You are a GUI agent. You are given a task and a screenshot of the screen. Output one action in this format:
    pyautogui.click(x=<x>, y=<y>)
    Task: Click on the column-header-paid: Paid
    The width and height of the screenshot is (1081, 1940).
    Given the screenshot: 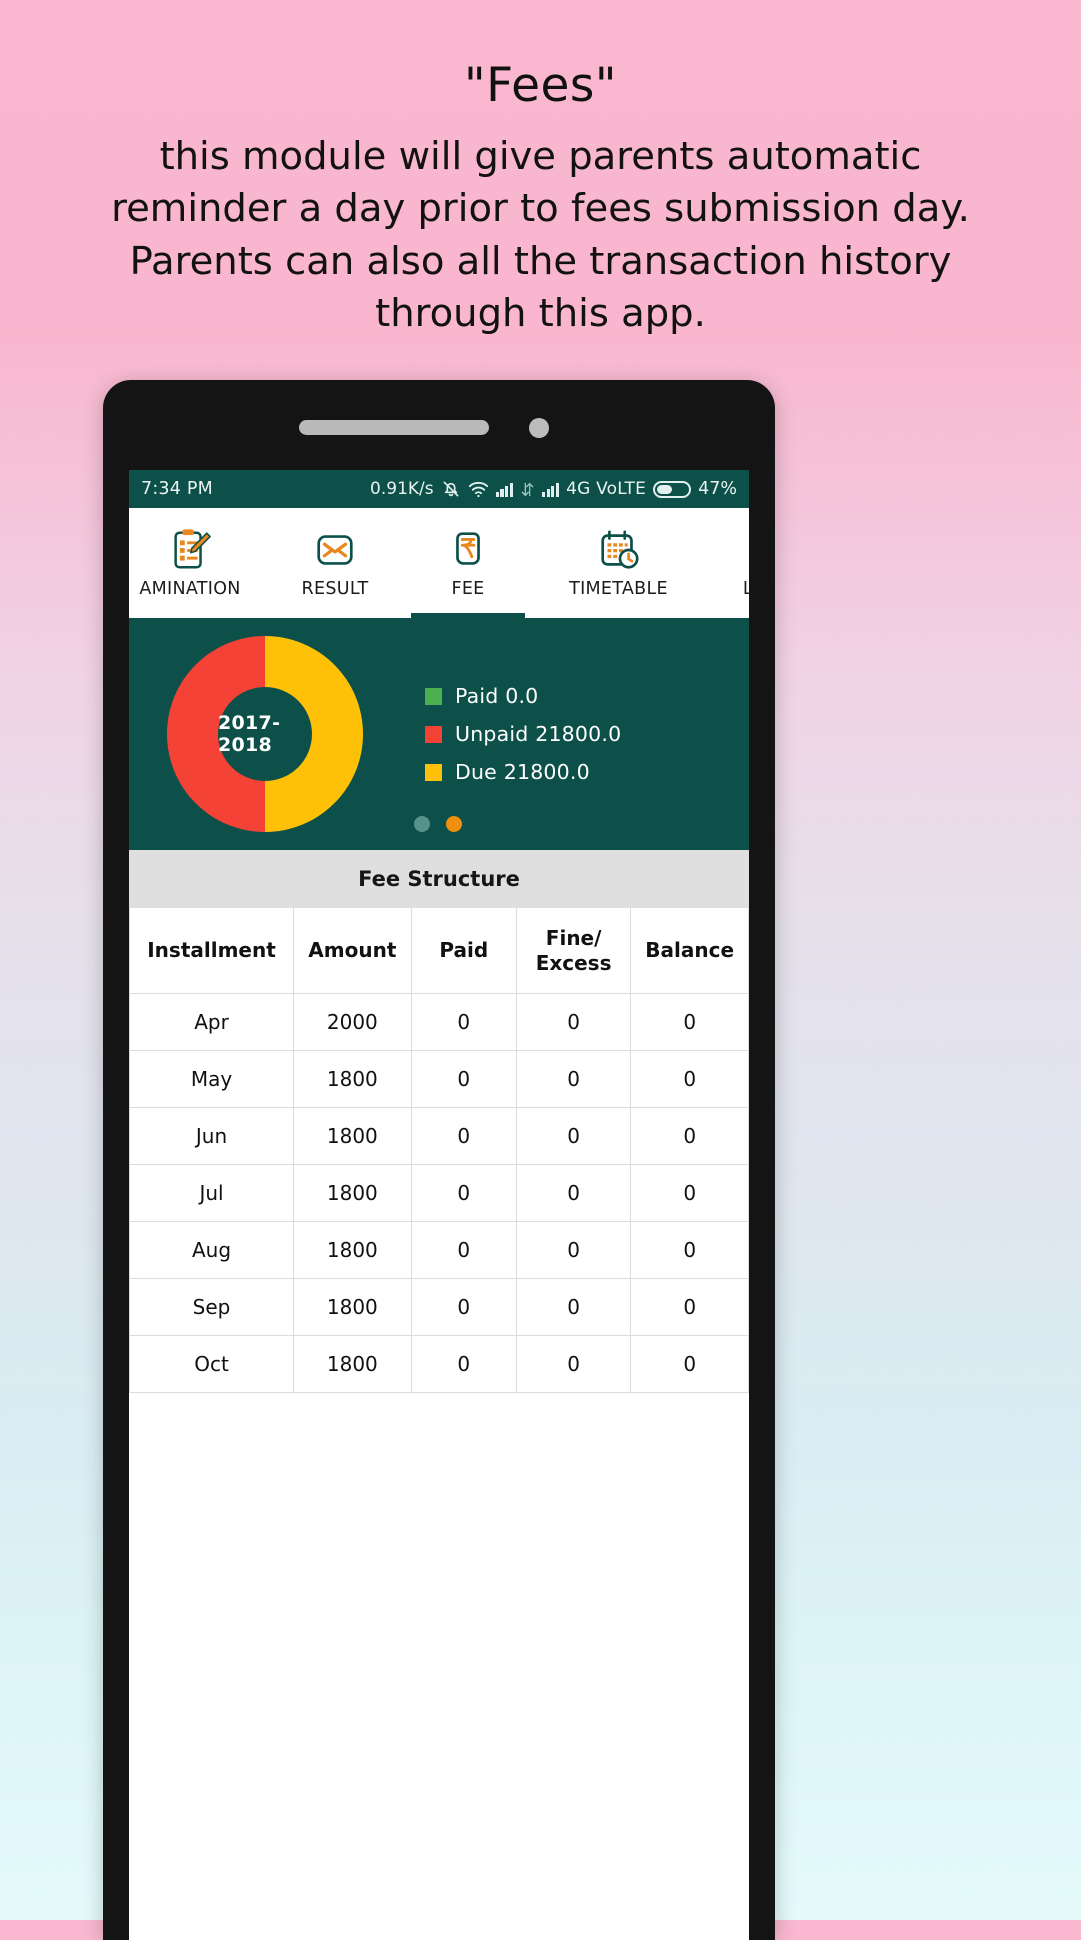 What is the action you would take?
    pyautogui.click(x=463, y=950)
    